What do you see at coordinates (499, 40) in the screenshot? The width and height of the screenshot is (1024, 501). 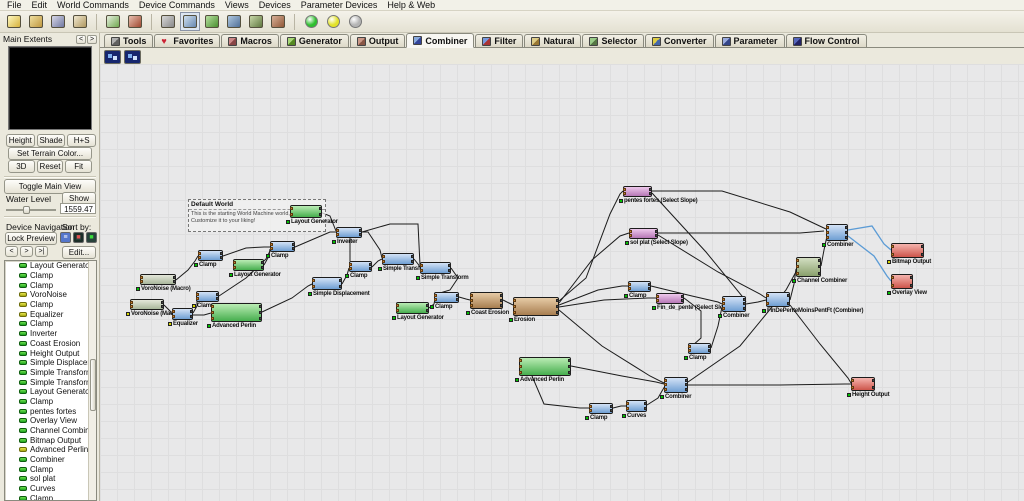 I see `tab-filter: Filter` at bounding box center [499, 40].